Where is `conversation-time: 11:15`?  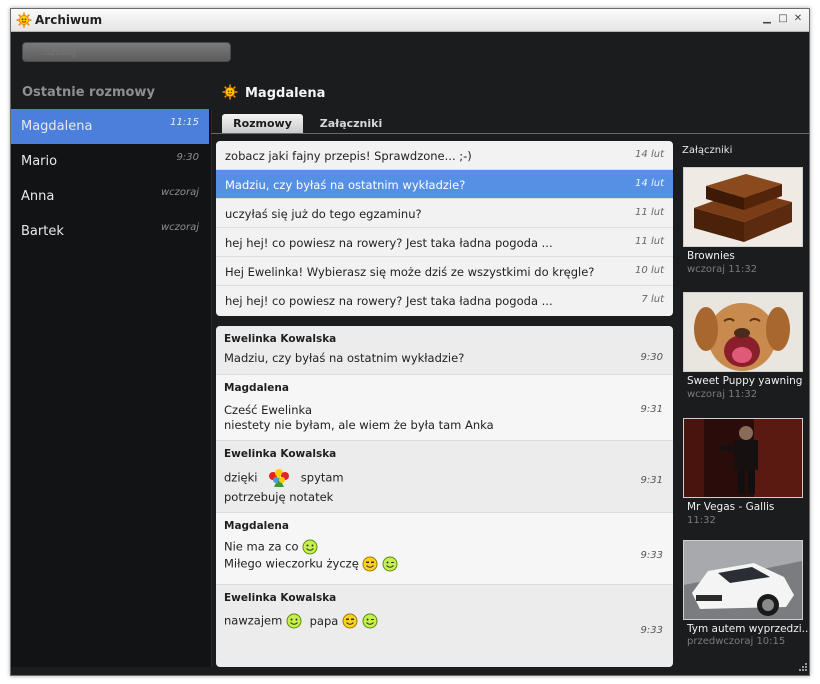 conversation-time: 11:15 is located at coordinates (184, 122).